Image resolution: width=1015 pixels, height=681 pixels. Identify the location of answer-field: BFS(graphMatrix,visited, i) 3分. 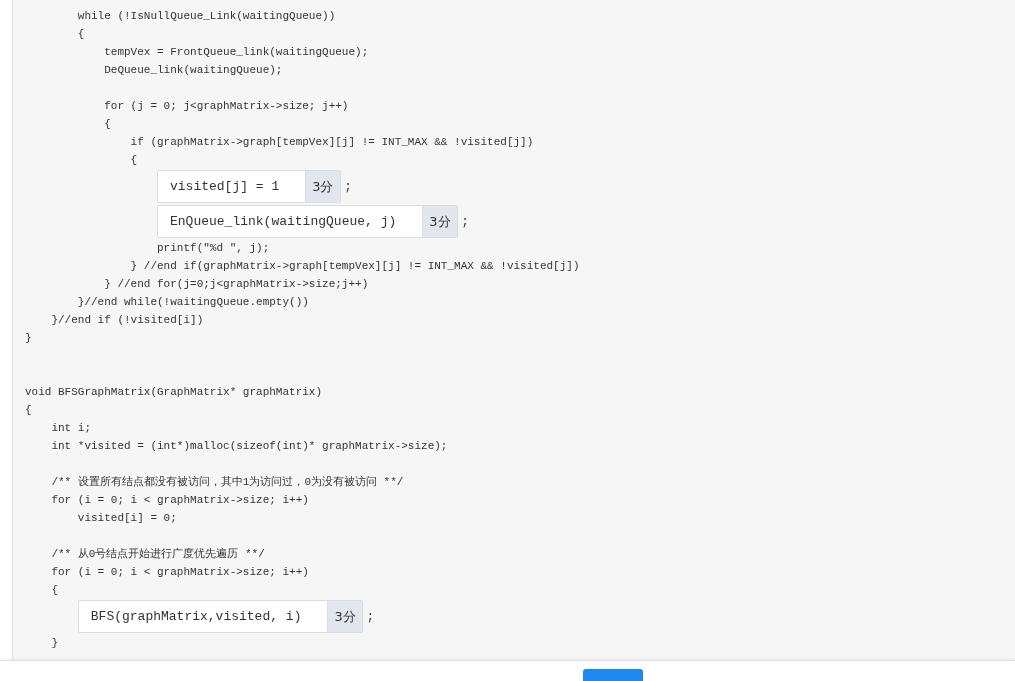
(220, 616).